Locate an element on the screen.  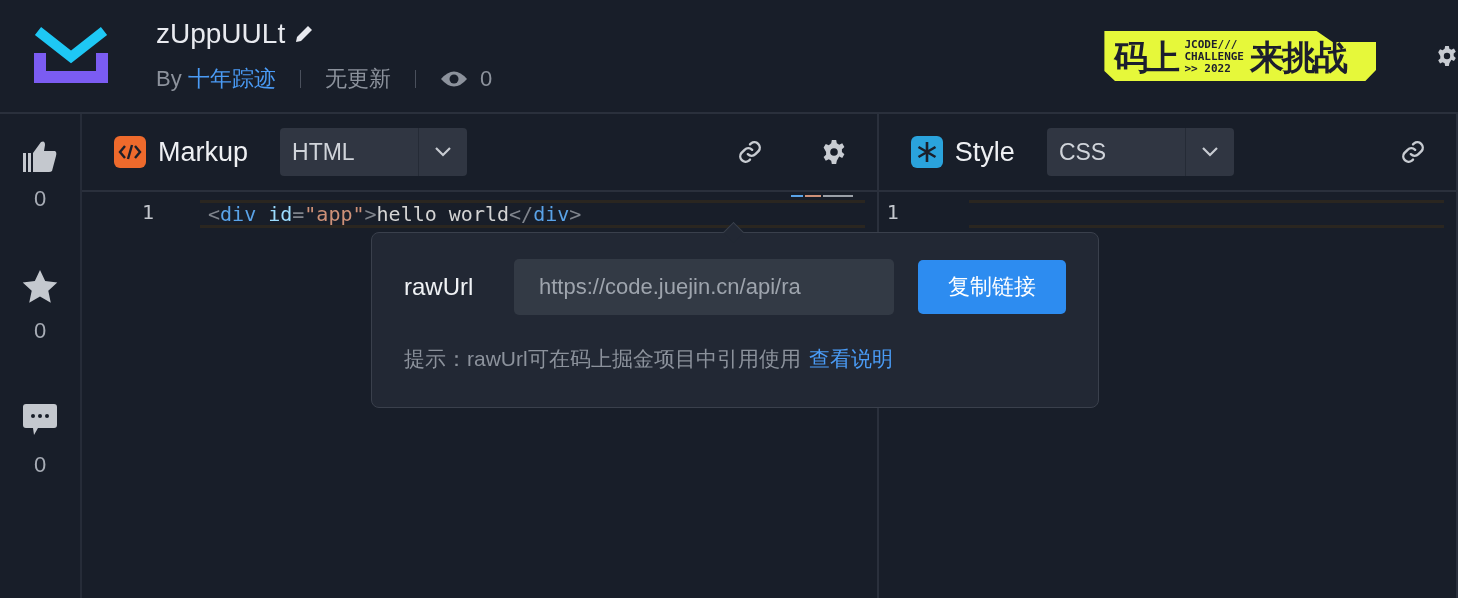
project-title: zUppUULt is located at coordinates (221, 34).